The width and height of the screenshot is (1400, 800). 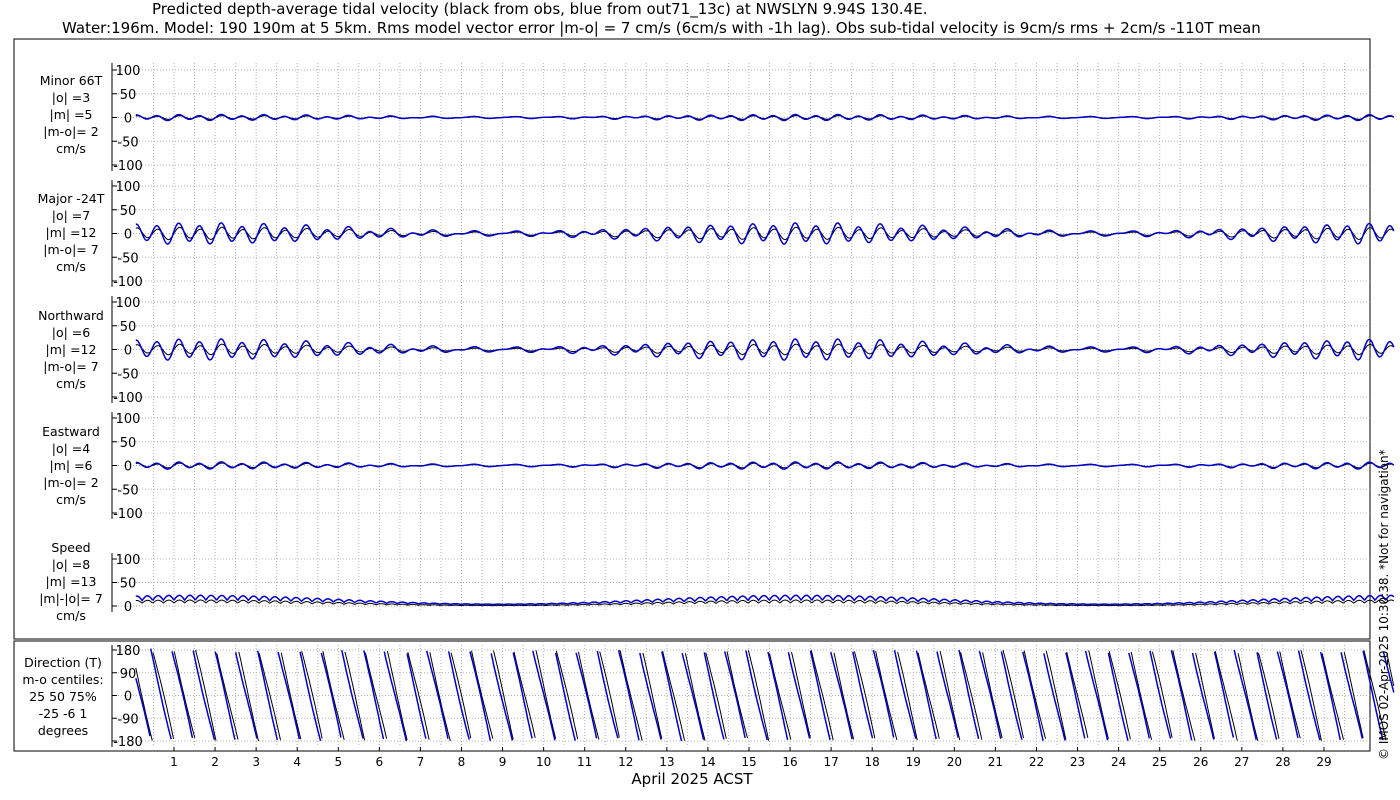 What do you see at coordinates (543, 762) in the screenshot?
I see `xtick-label-10: 10` at bounding box center [543, 762].